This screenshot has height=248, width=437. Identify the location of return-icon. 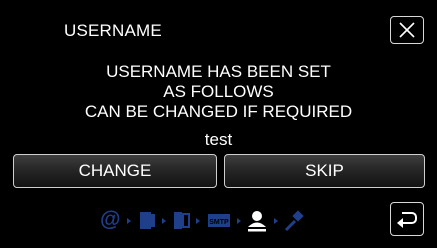
(407, 220).